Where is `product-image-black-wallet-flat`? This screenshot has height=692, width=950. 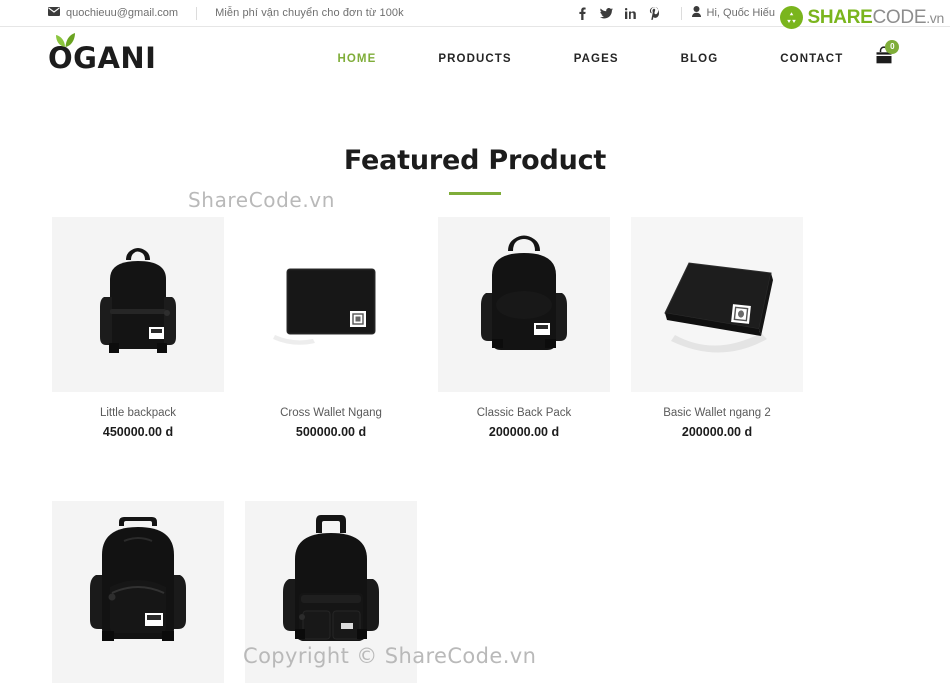 product-image-black-wallet-flat is located at coordinates (331, 304).